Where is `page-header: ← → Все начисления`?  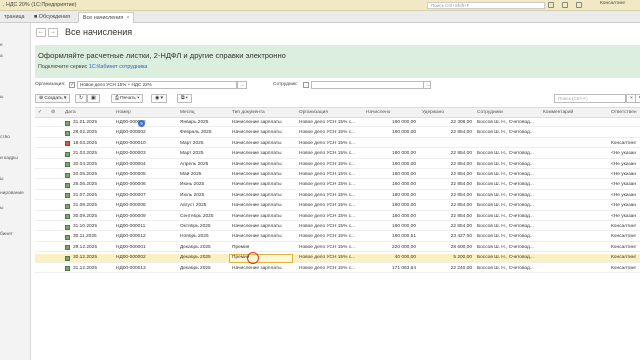 page-header: ← → Все начисления is located at coordinates (84, 32).